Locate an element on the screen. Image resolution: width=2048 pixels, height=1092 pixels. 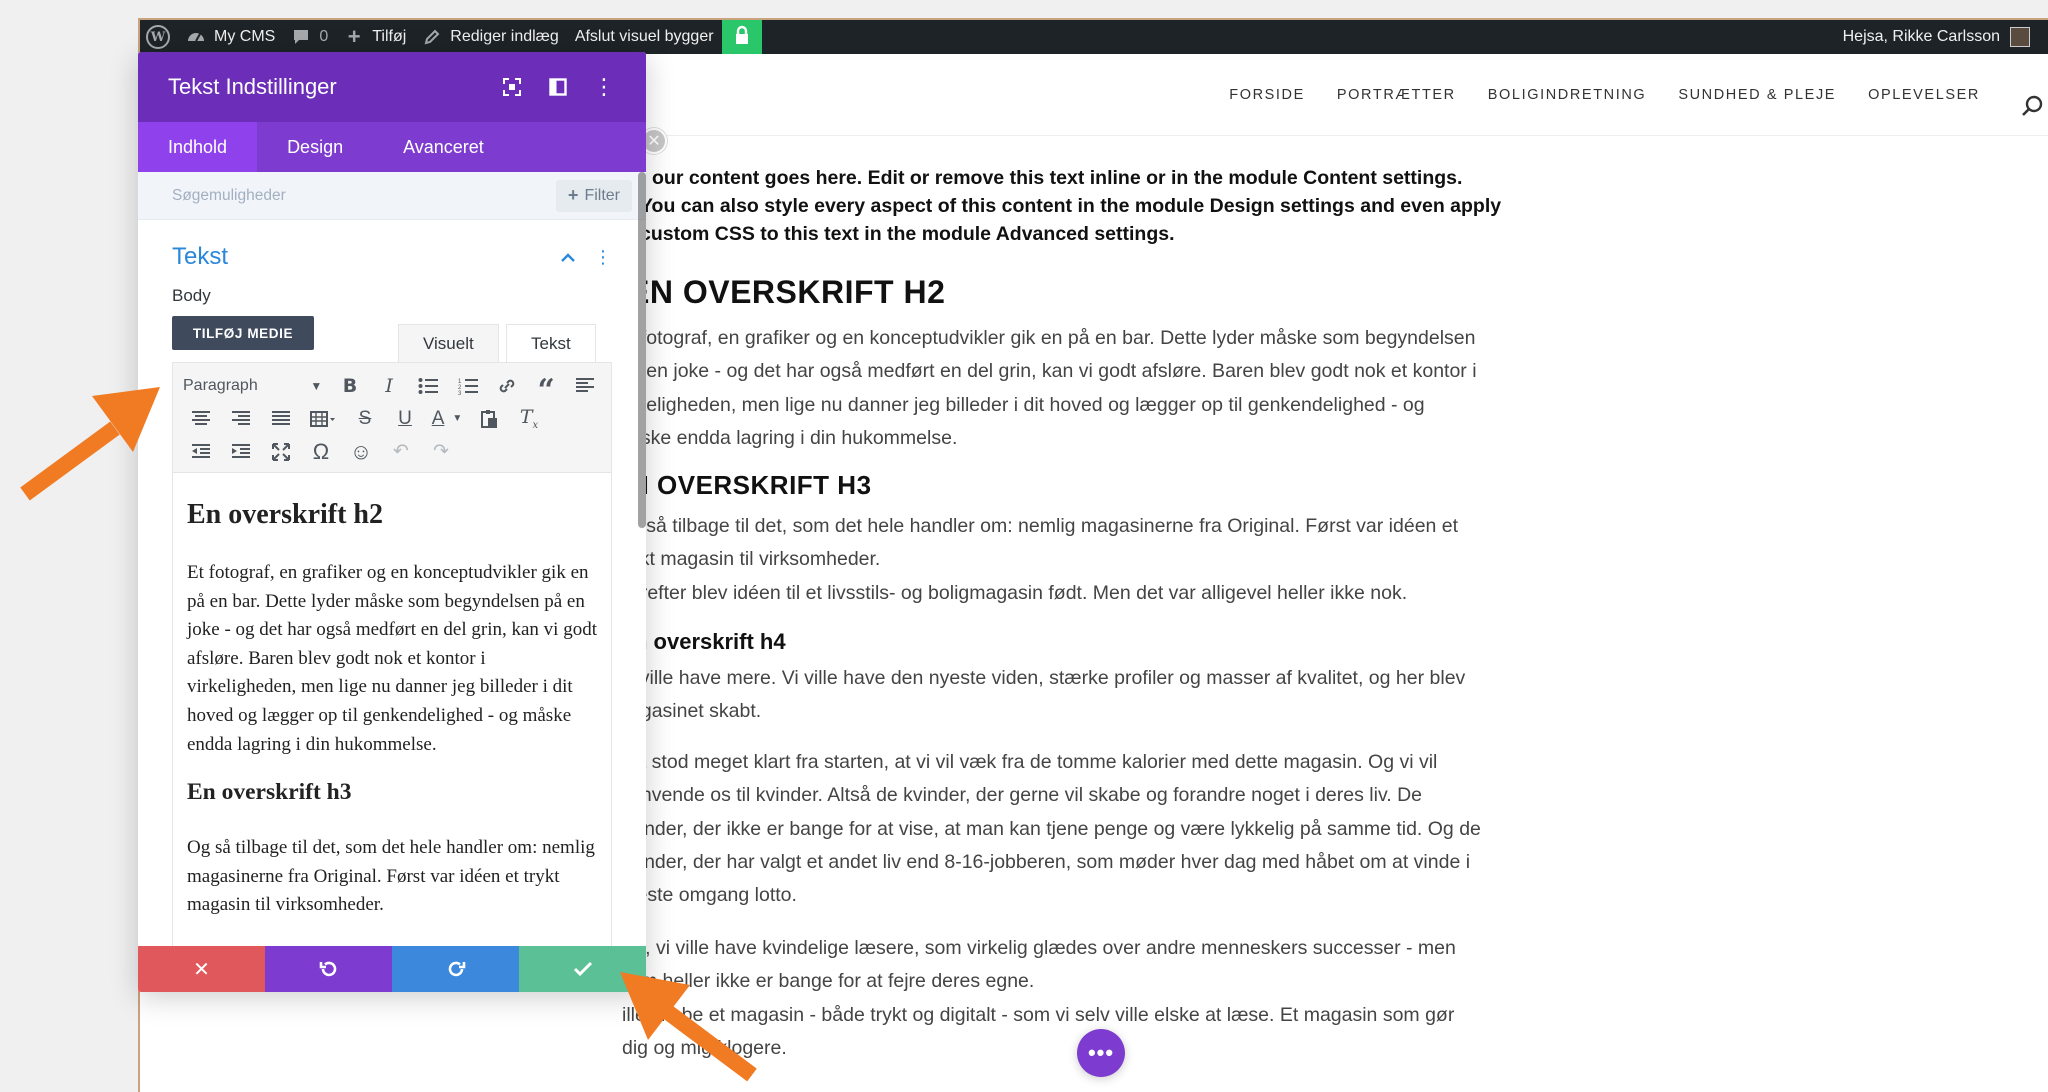
new-content-menu: + Tilføj is located at coordinates (375, 37).